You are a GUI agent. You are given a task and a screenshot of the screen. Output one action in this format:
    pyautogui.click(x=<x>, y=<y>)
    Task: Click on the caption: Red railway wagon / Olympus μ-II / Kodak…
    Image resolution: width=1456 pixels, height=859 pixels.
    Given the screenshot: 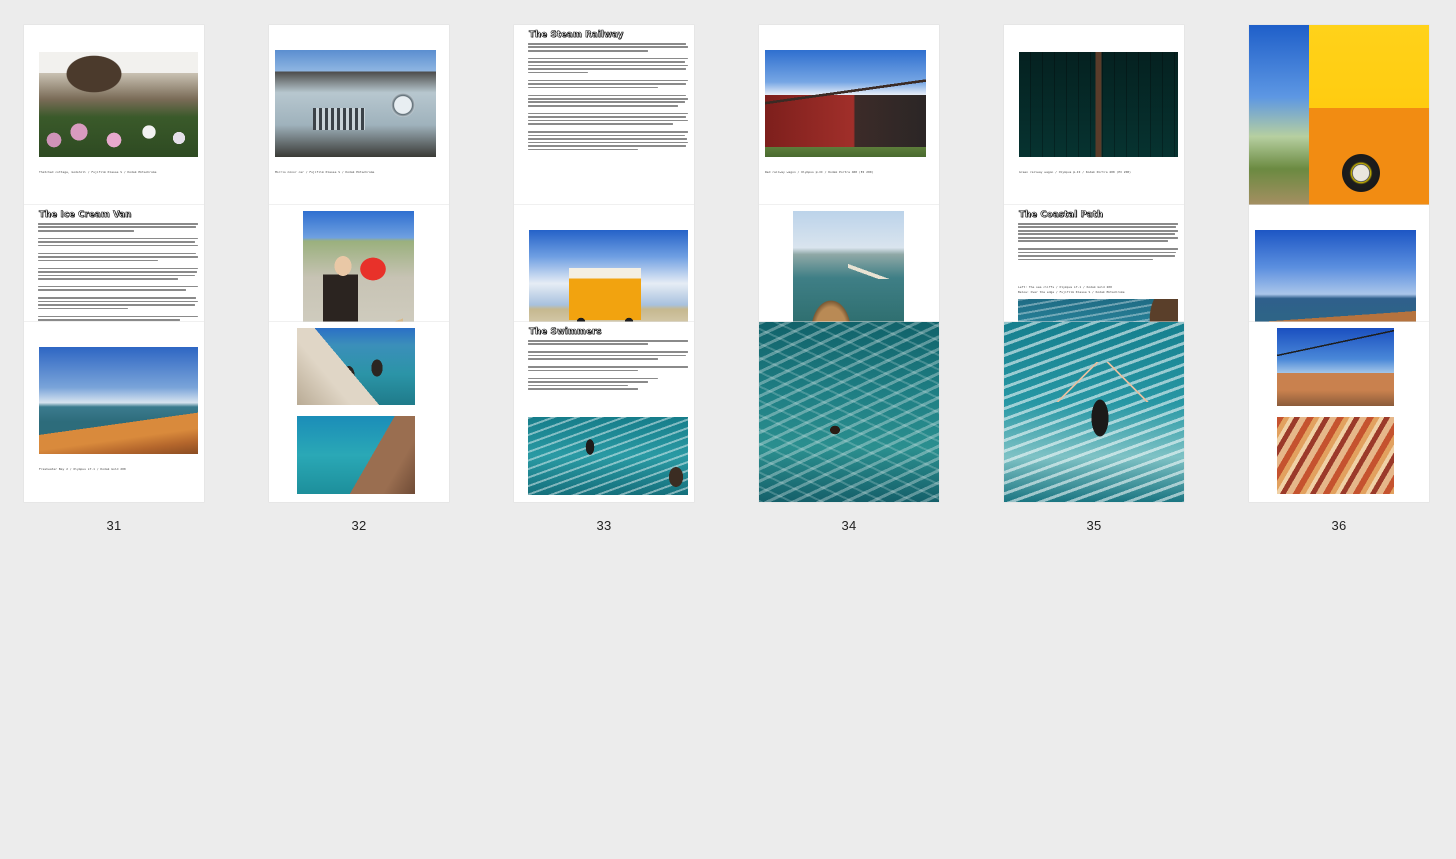 What is the action you would take?
    pyautogui.click(x=819, y=172)
    